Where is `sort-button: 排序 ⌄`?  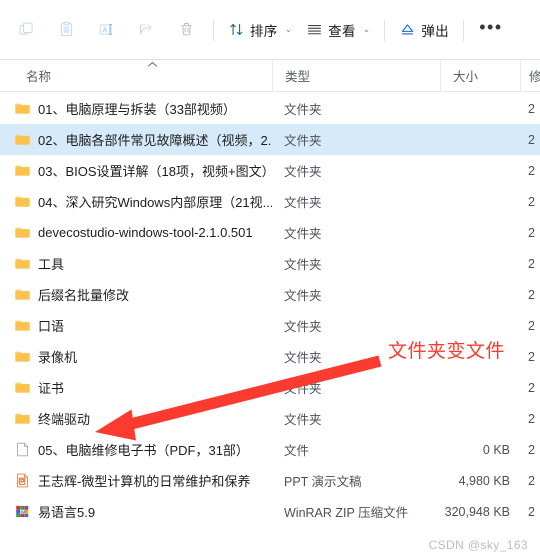 sort-button: 排序 ⌄ is located at coordinates (260, 30).